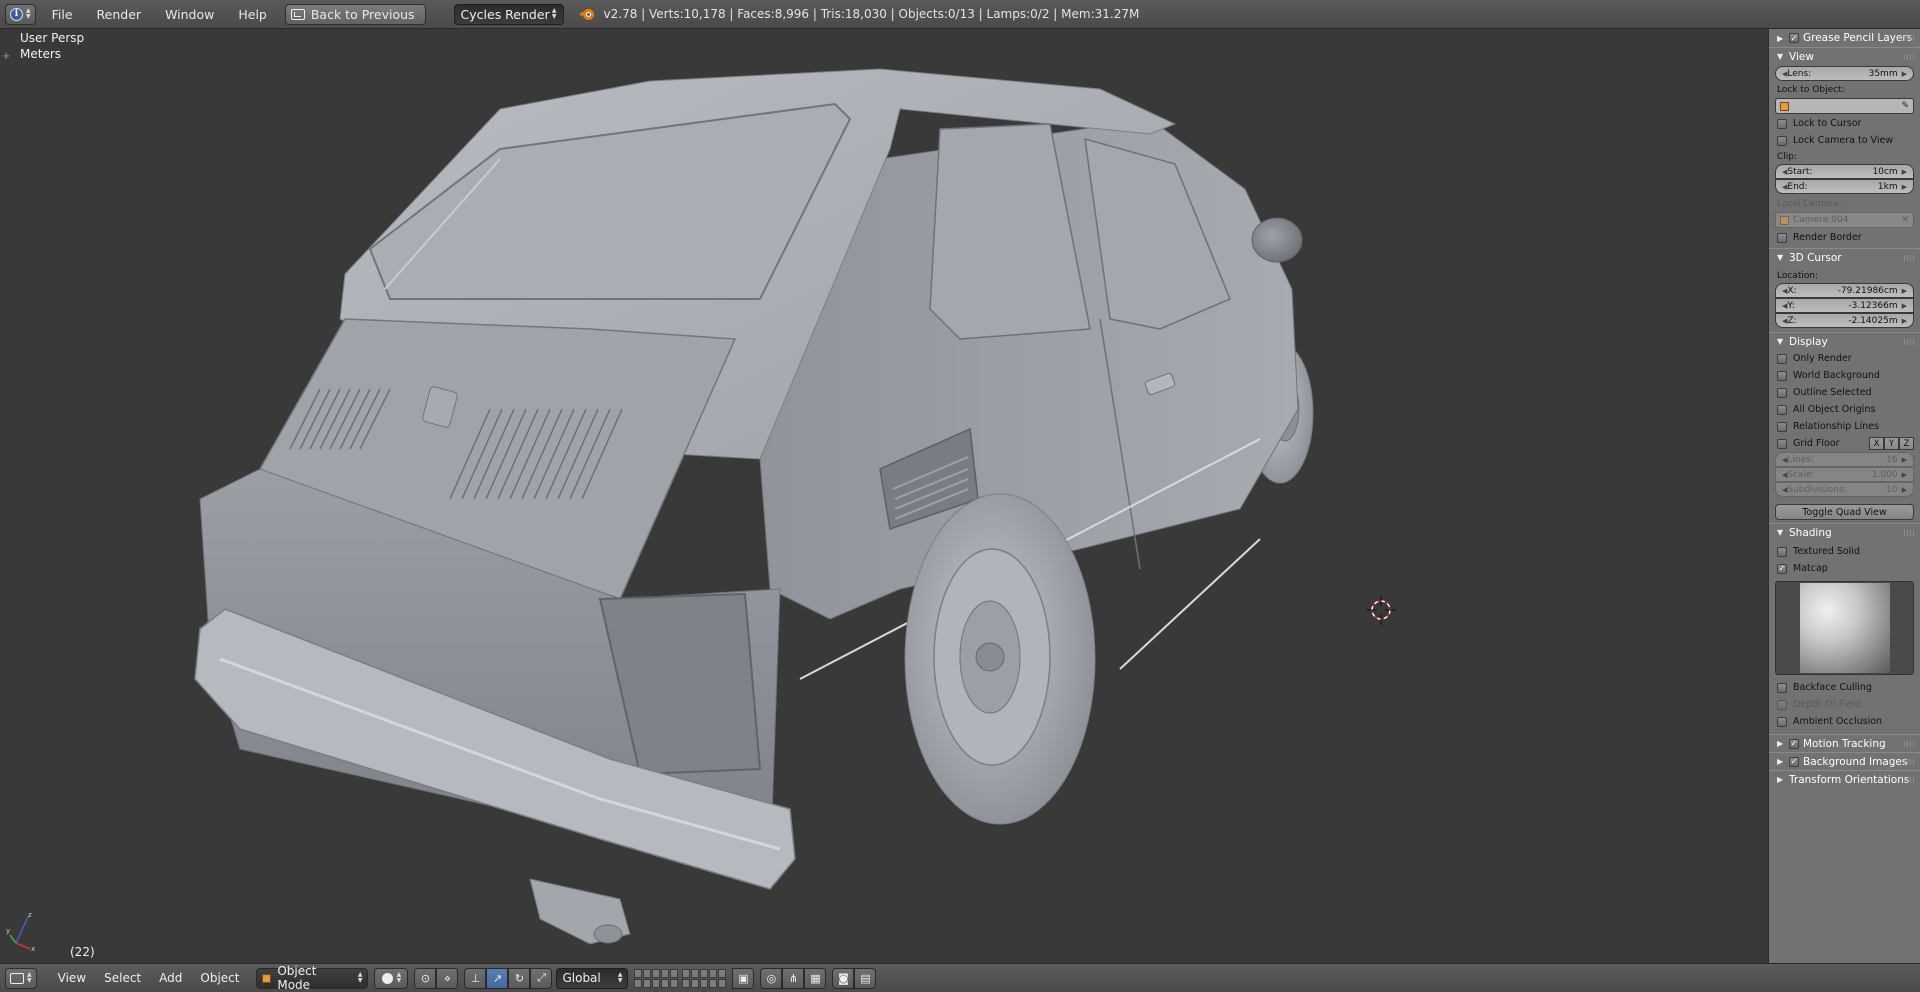 This screenshot has height=992, width=1920. I want to click on menu-render: Render, so click(119, 14).